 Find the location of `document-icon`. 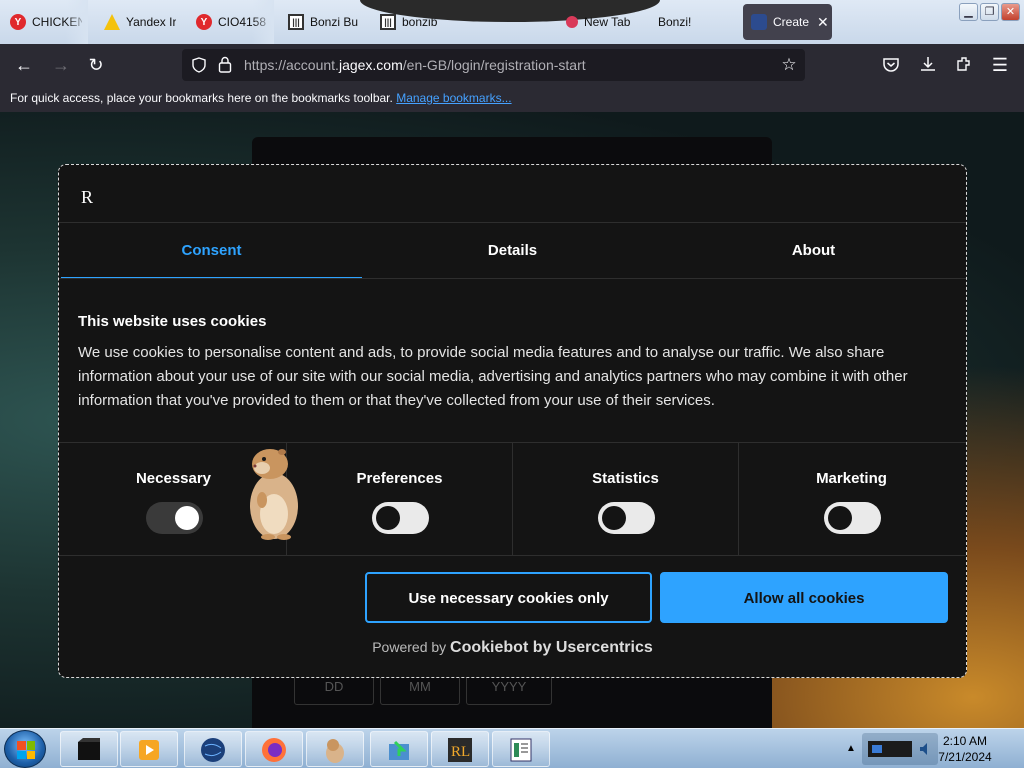

document-icon is located at coordinates (521, 750).